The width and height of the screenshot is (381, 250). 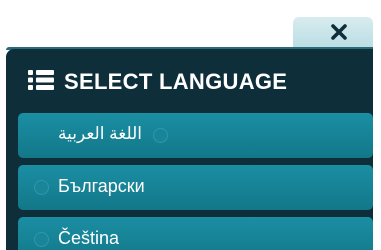 What do you see at coordinates (101, 186) in the screenshot?
I see `language-label: Български` at bounding box center [101, 186].